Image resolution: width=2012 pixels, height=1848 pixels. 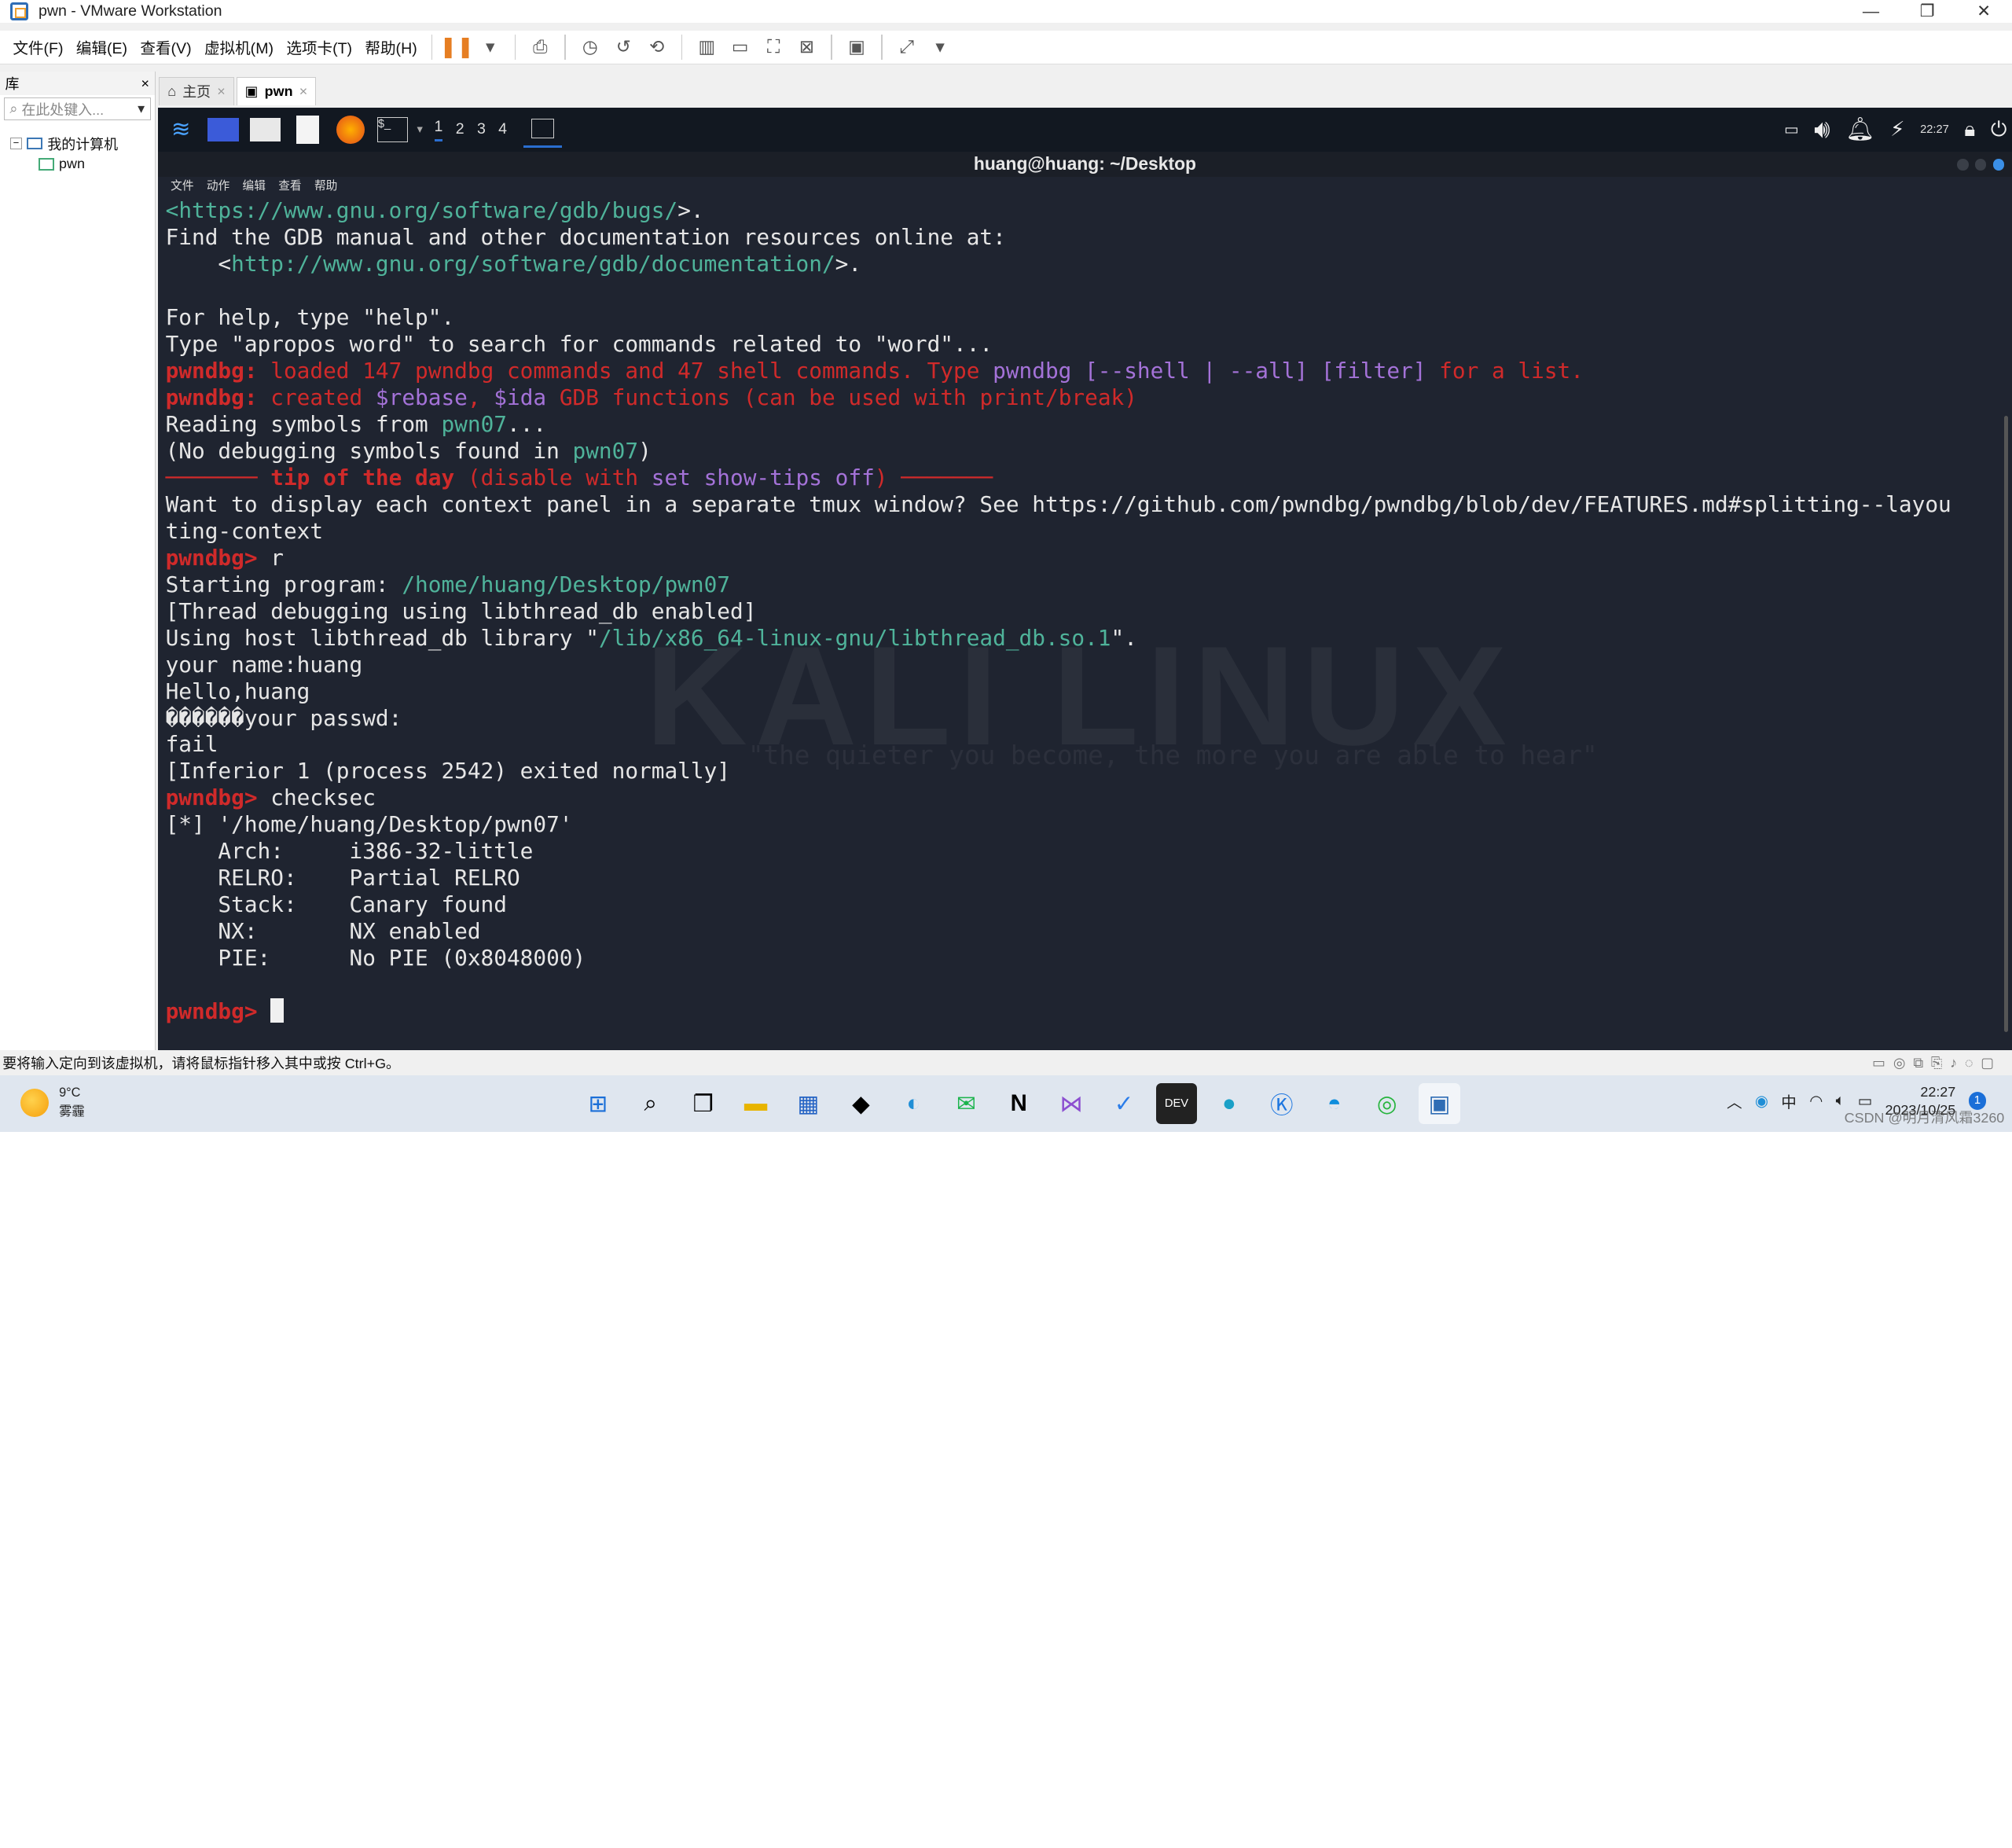 What do you see at coordinates (907, 47) in the screenshot?
I see `stretch-guest-icon: ⤢` at bounding box center [907, 47].